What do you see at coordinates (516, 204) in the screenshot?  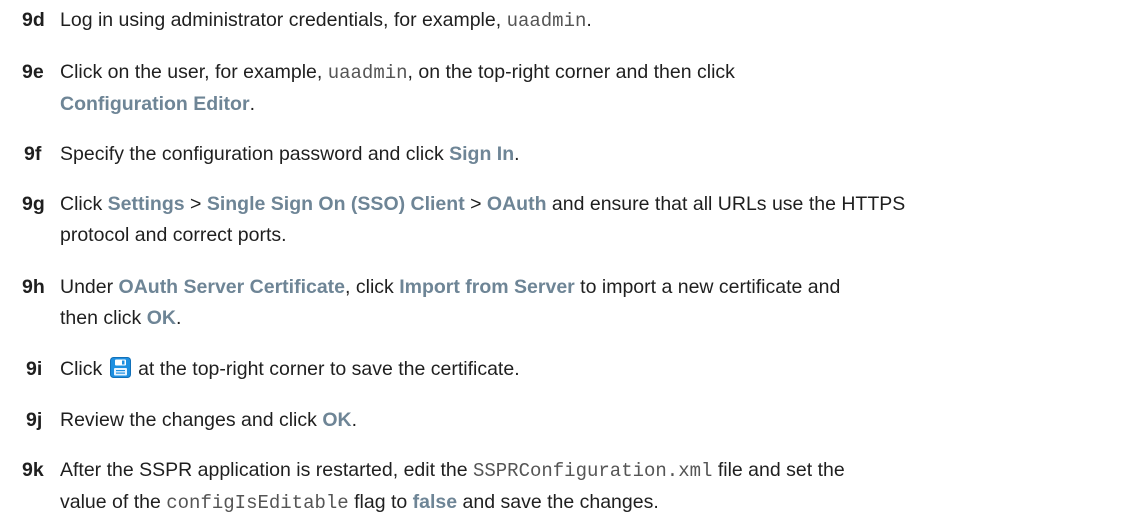 I see `ui-element-reference: OAuth` at bounding box center [516, 204].